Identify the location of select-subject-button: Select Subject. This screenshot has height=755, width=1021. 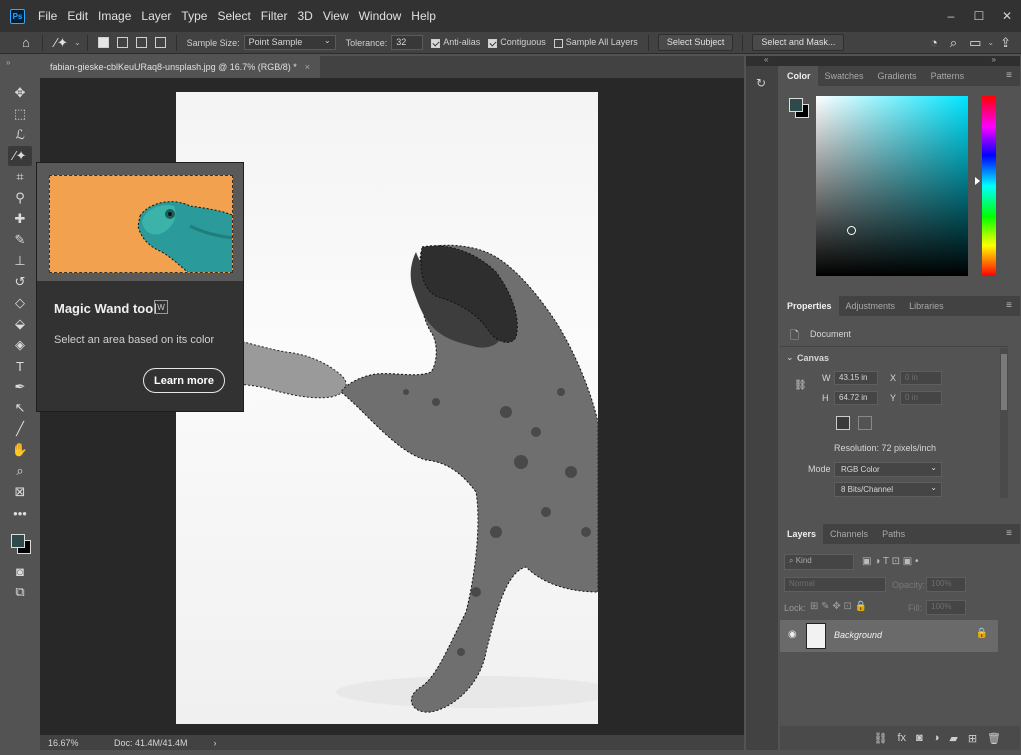
(695, 42).